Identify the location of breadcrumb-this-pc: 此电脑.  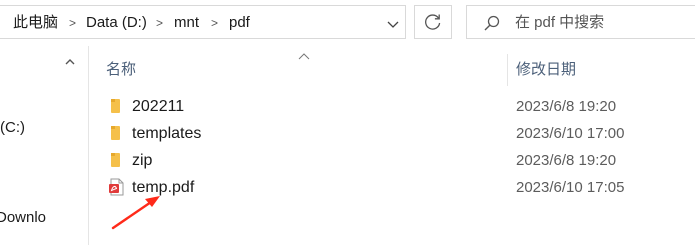
(35, 23).